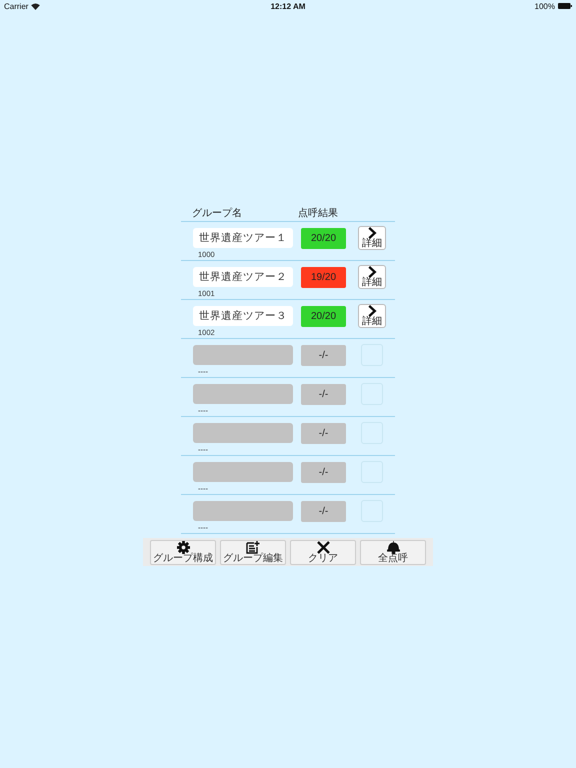  Describe the element at coordinates (565, 6) in the screenshot. I see `battery-icon` at that location.